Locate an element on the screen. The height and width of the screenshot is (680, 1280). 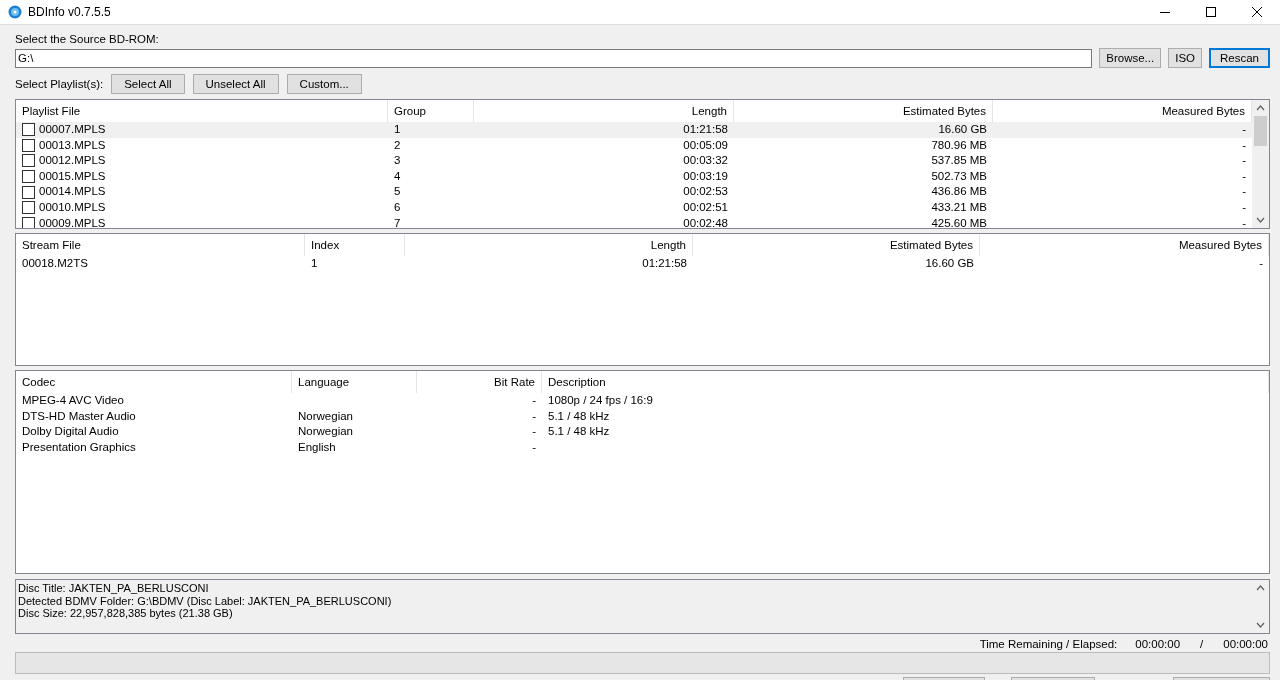
table-cell: Dolby Digital Audio is located at coordinates (70, 432).